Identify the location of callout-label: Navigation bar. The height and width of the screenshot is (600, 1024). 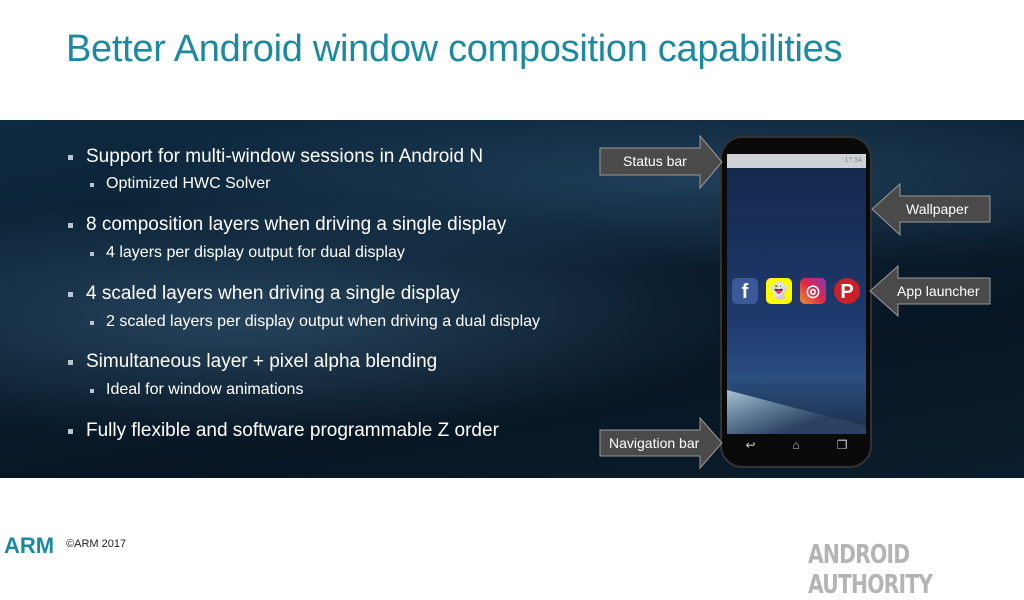
(654, 443).